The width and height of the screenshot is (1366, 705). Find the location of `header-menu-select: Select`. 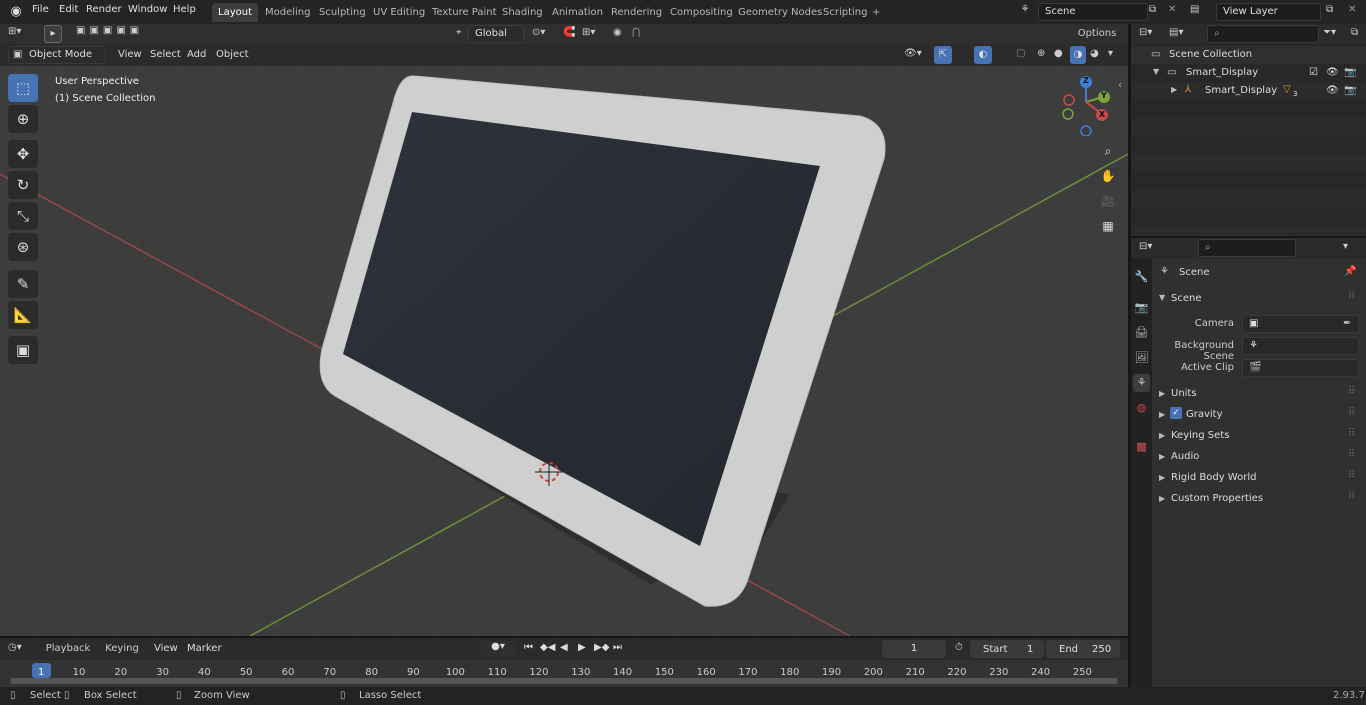

header-menu-select: Select is located at coordinates (165, 54).